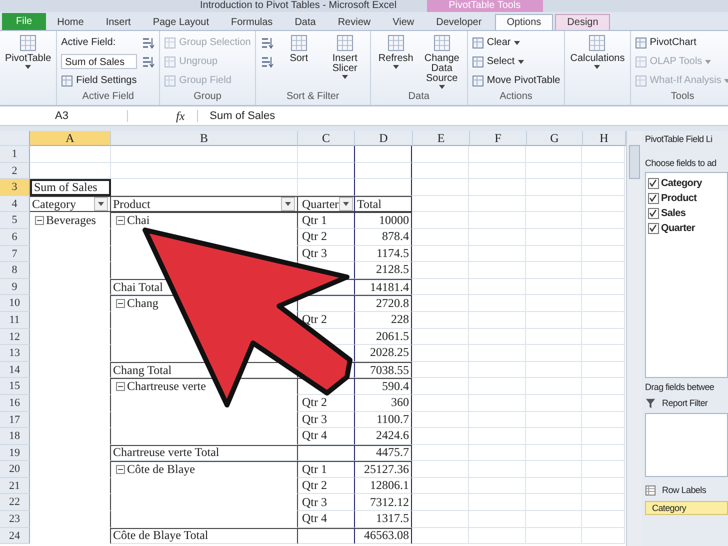 The width and height of the screenshot is (728, 546). I want to click on cell-text: 4475.7, so click(392, 452).